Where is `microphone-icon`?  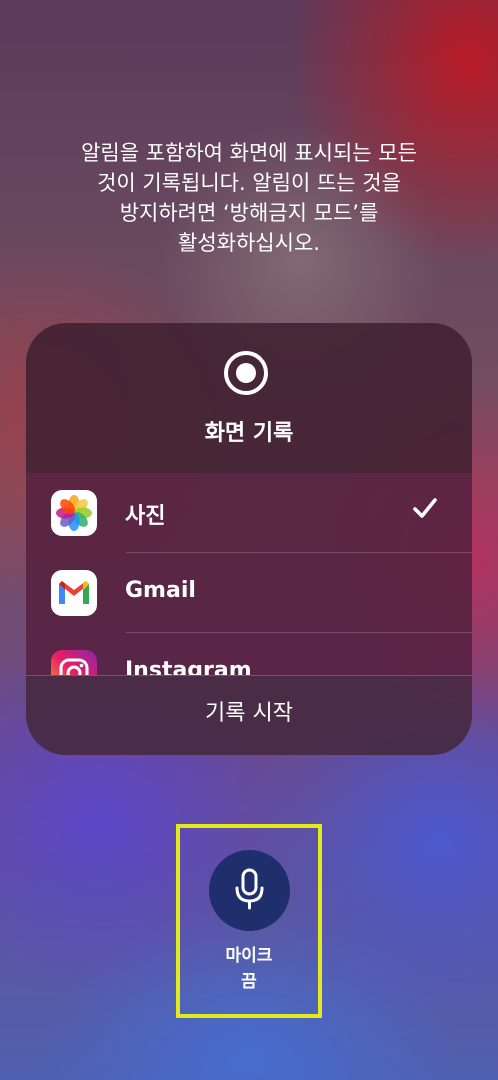 microphone-icon is located at coordinates (249, 889).